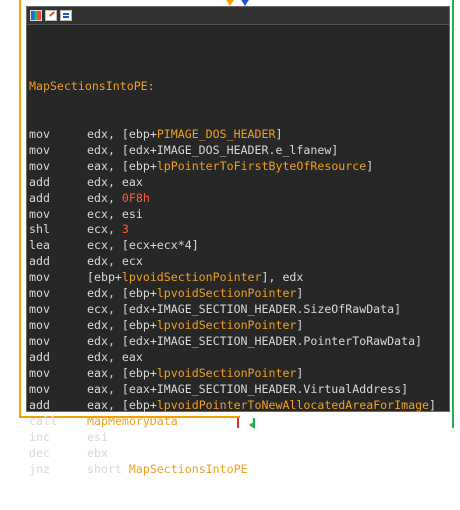  What do you see at coordinates (212, 151) in the screenshot?
I see `instruction-operands: edx, [edx+IMAGE_DOS_HEADER.e_lfanew]` at bounding box center [212, 151].